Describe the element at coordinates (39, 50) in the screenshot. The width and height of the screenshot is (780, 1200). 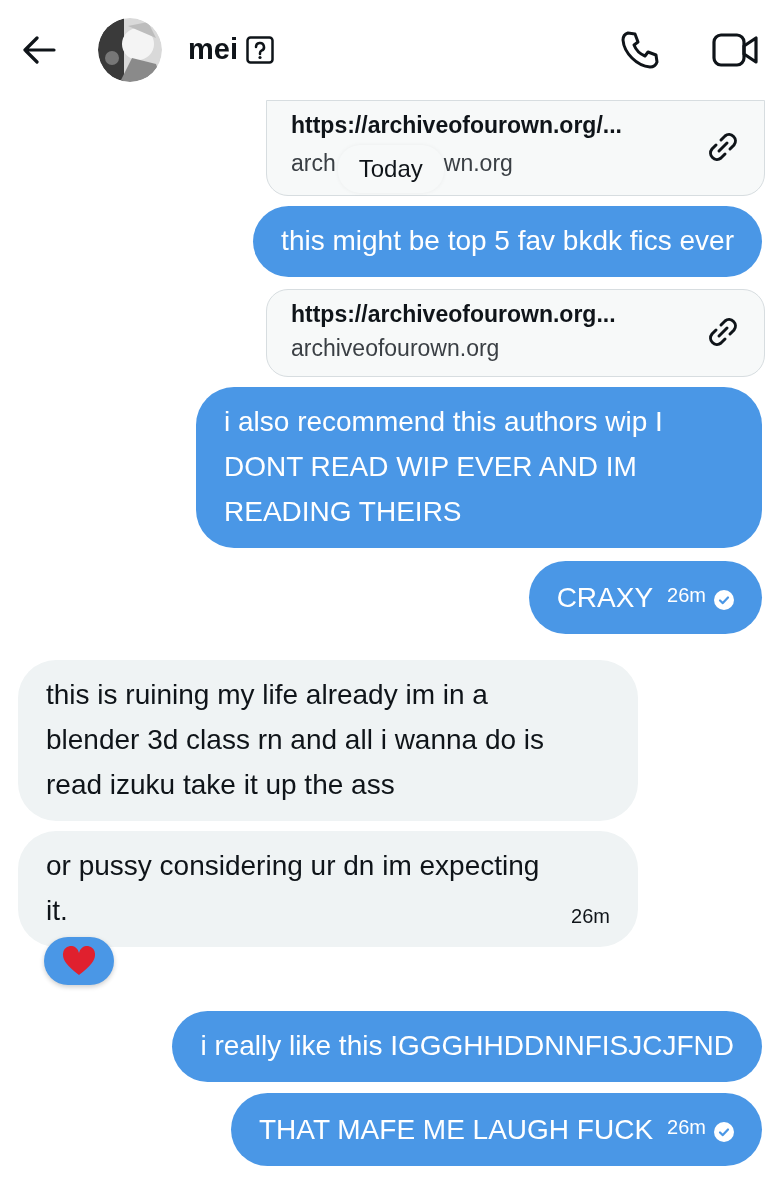
I see `back-icon` at that location.